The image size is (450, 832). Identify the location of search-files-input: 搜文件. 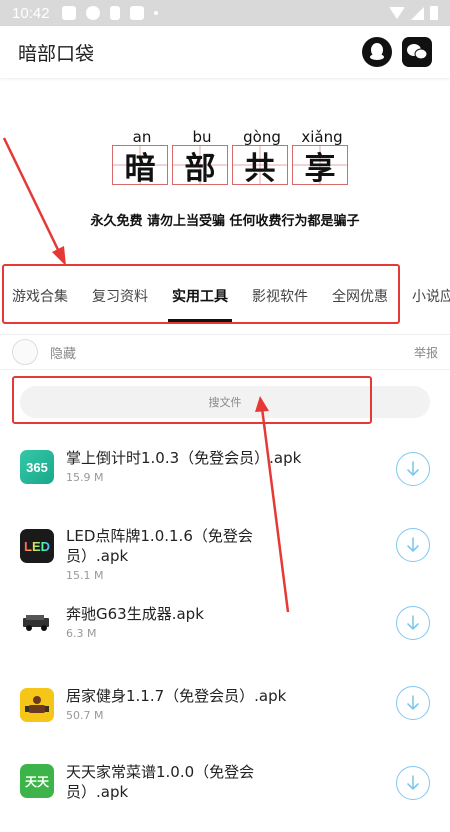
(225, 402).